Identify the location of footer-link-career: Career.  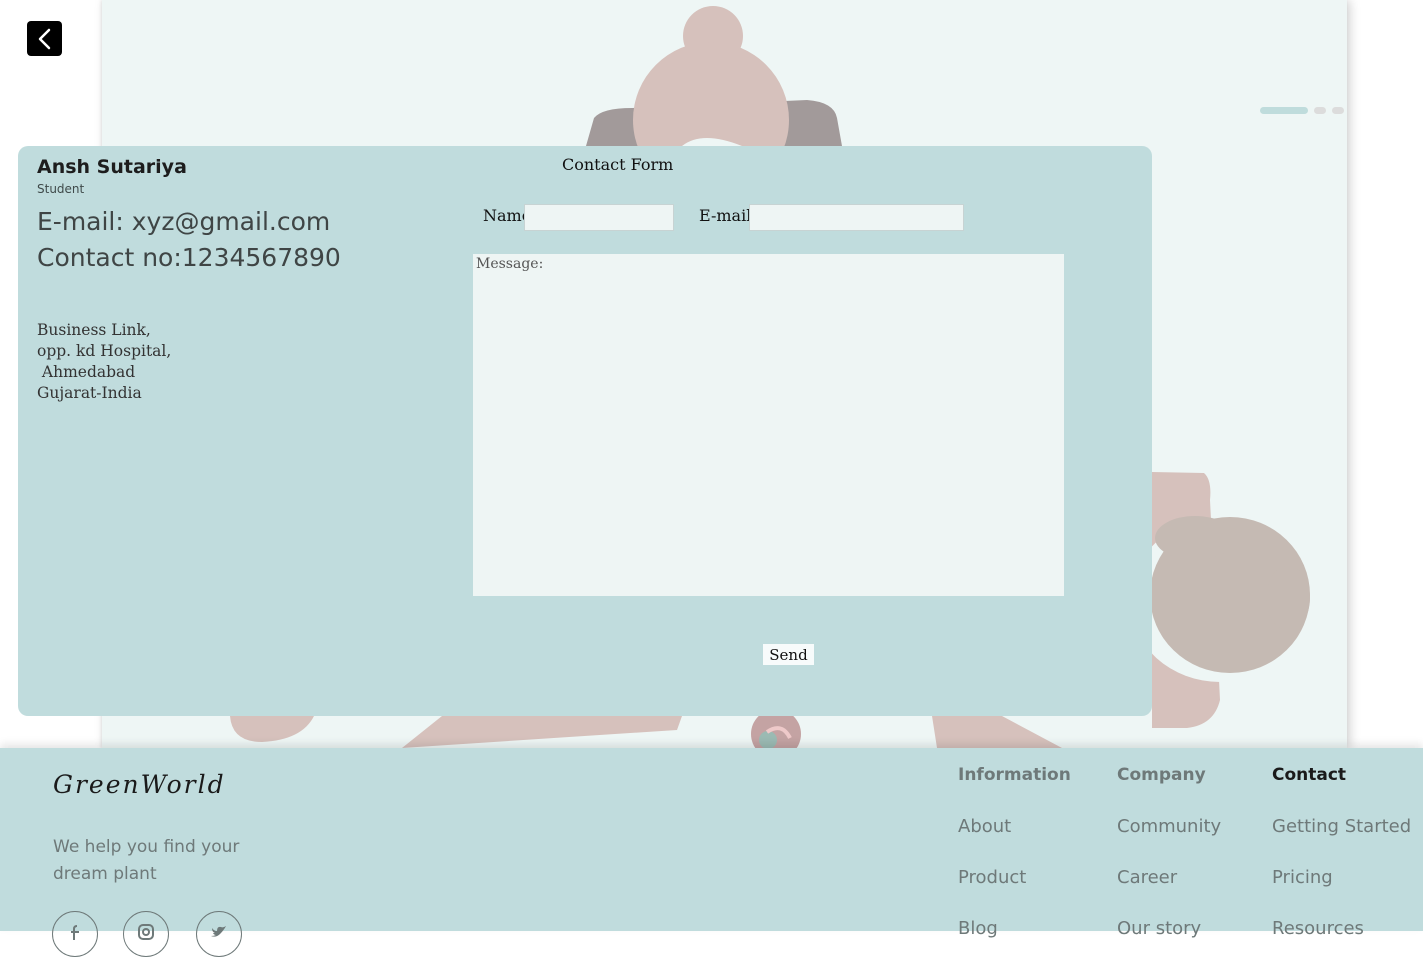
(1147, 877).